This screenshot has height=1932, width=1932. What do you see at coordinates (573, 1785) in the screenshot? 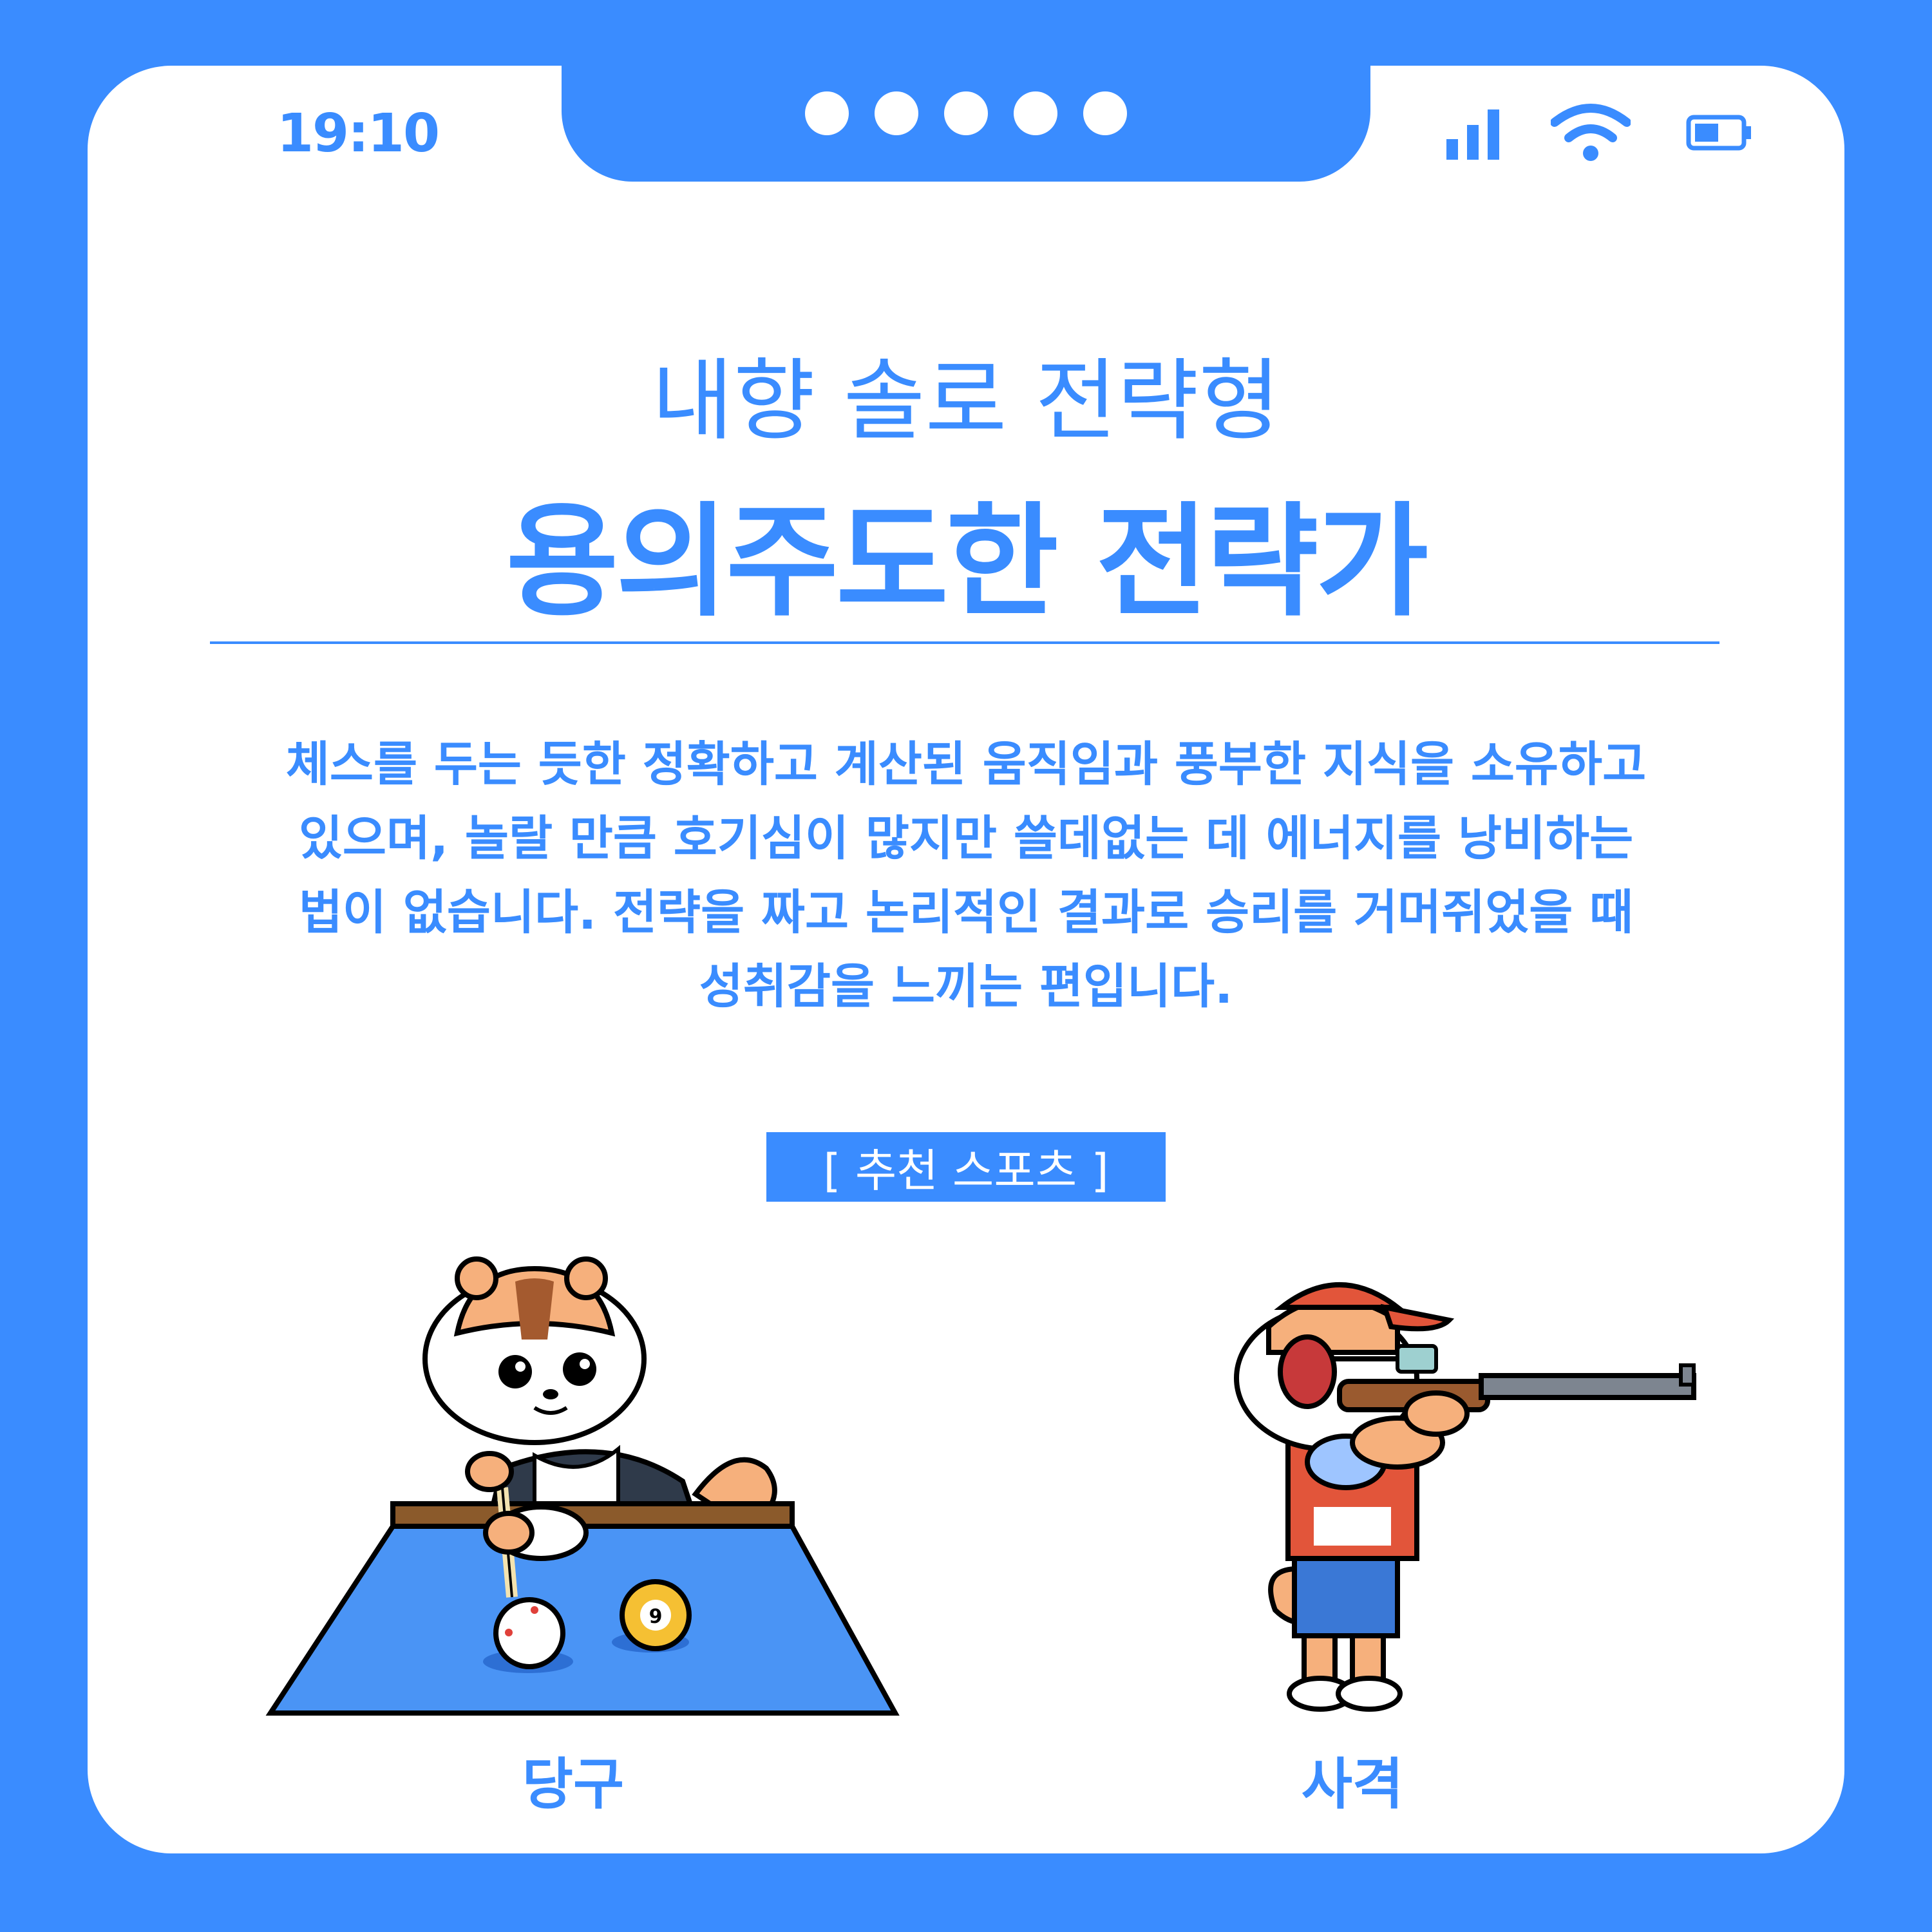
I see `sport-label-billiards: 당구` at bounding box center [573, 1785].